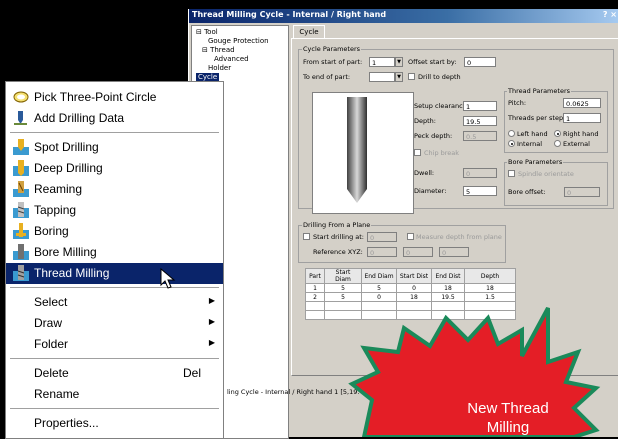 This screenshot has width=618, height=439. I want to click on menu-item-label: Tapping, so click(55, 210).